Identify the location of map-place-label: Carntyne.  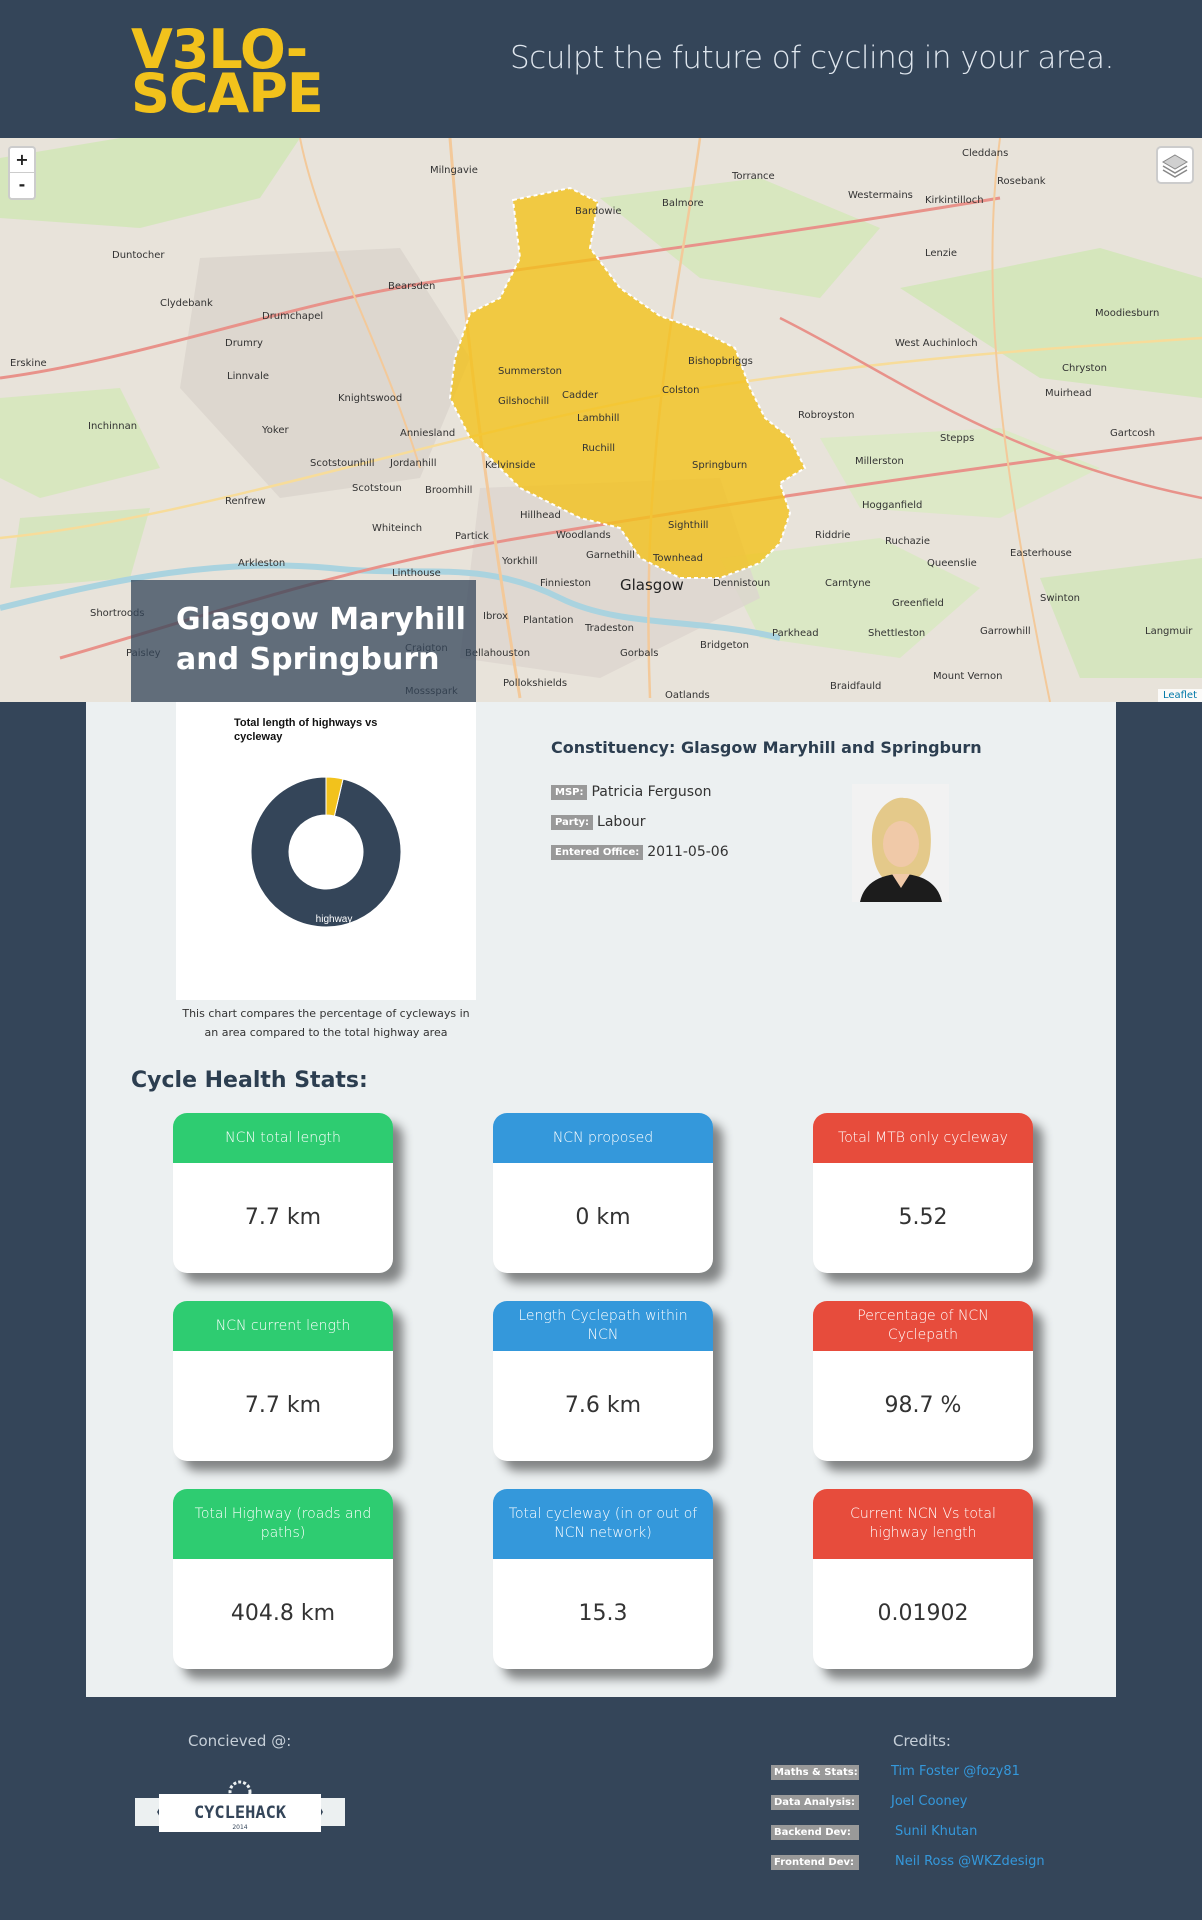
(848, 583).